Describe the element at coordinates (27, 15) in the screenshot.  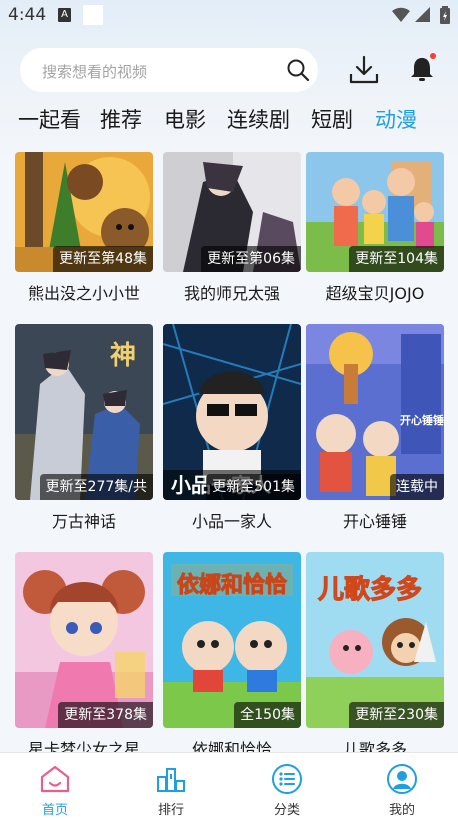
I see `status-time: 4:44` at that location.